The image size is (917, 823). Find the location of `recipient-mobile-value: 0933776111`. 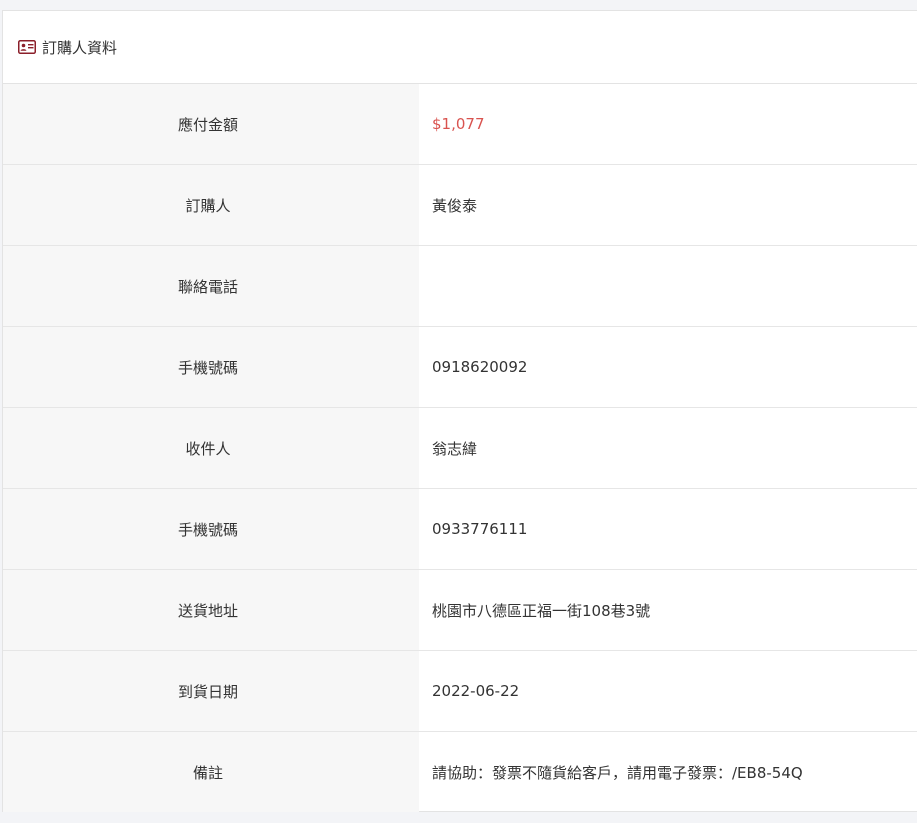

recipient-mobile-value: 0933776111 is located at coordinates (480, 529).